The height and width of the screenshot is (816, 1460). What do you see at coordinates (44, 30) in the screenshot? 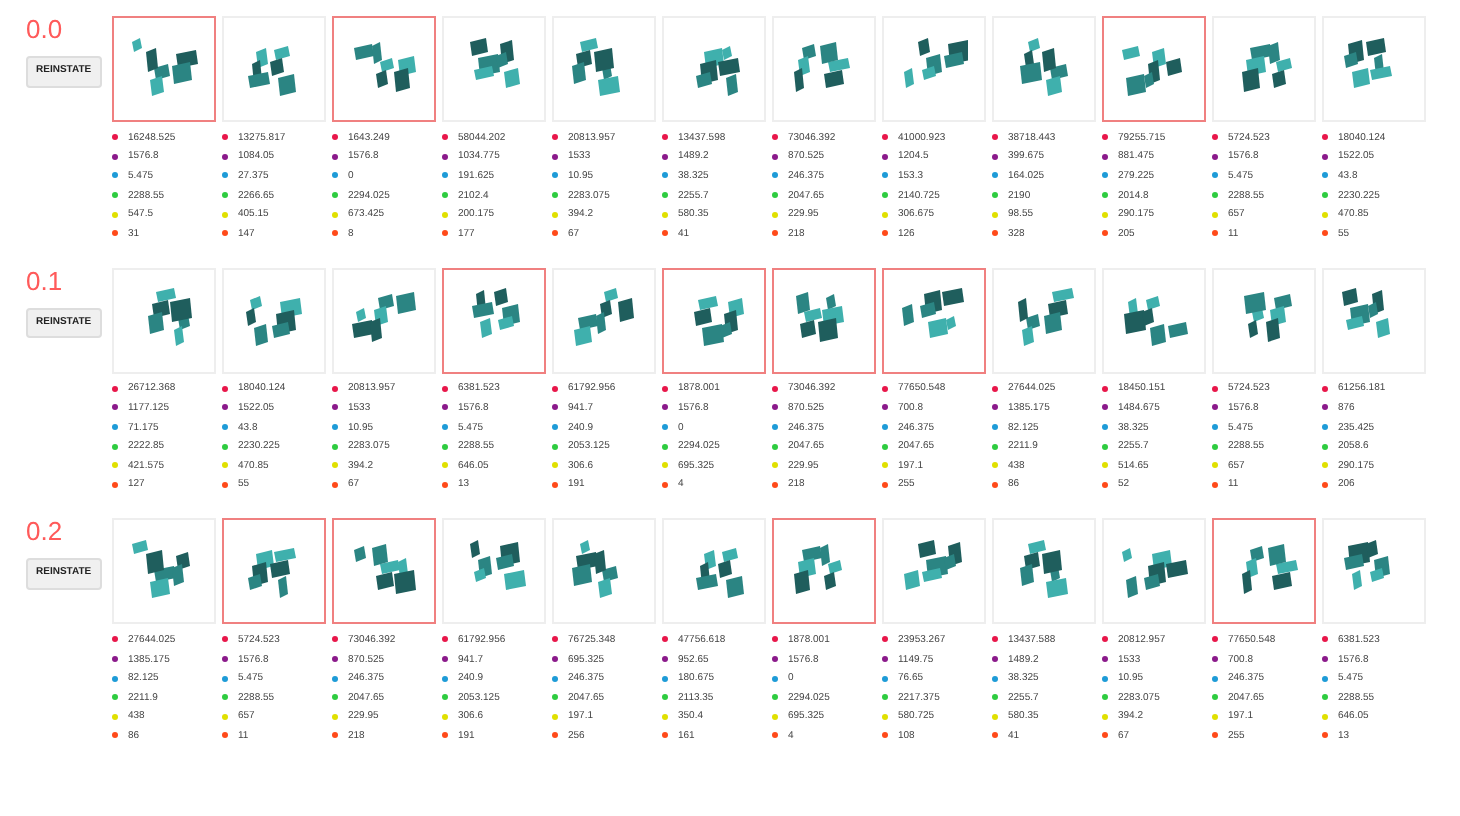
I see `group-label: 0.0` at bounding box center [44, 30].